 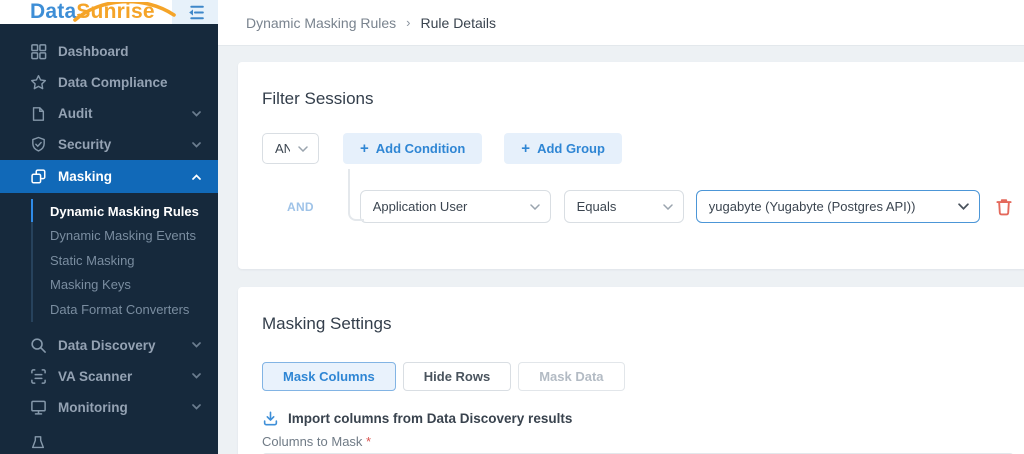 I want to click on sidebar-item-label: Data Discovery, so click(x=107, y=345).